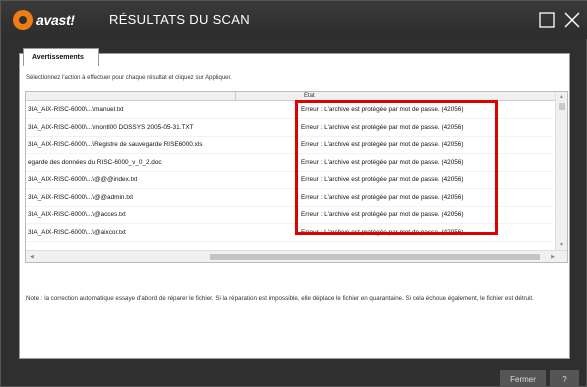 The image size is (587, 387). Describe the element at coordinates (553, 257) in the screenshot. I see `scroll-right-icon: ▶` at that location.